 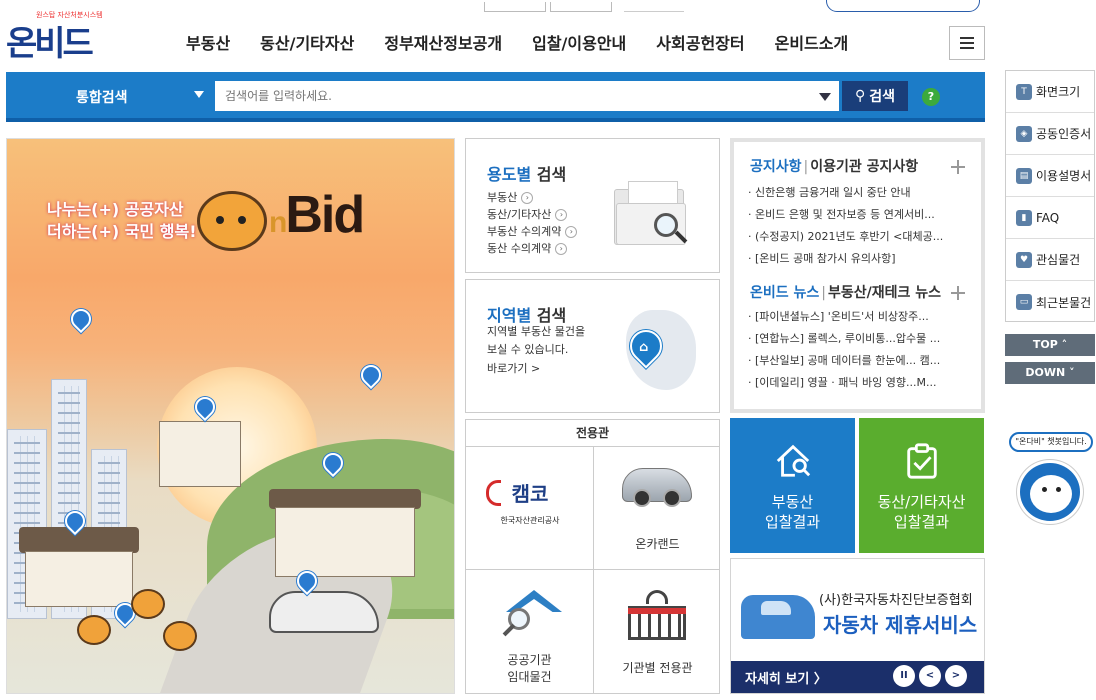 I want to click on utility-links, so click(x=654, y=11).